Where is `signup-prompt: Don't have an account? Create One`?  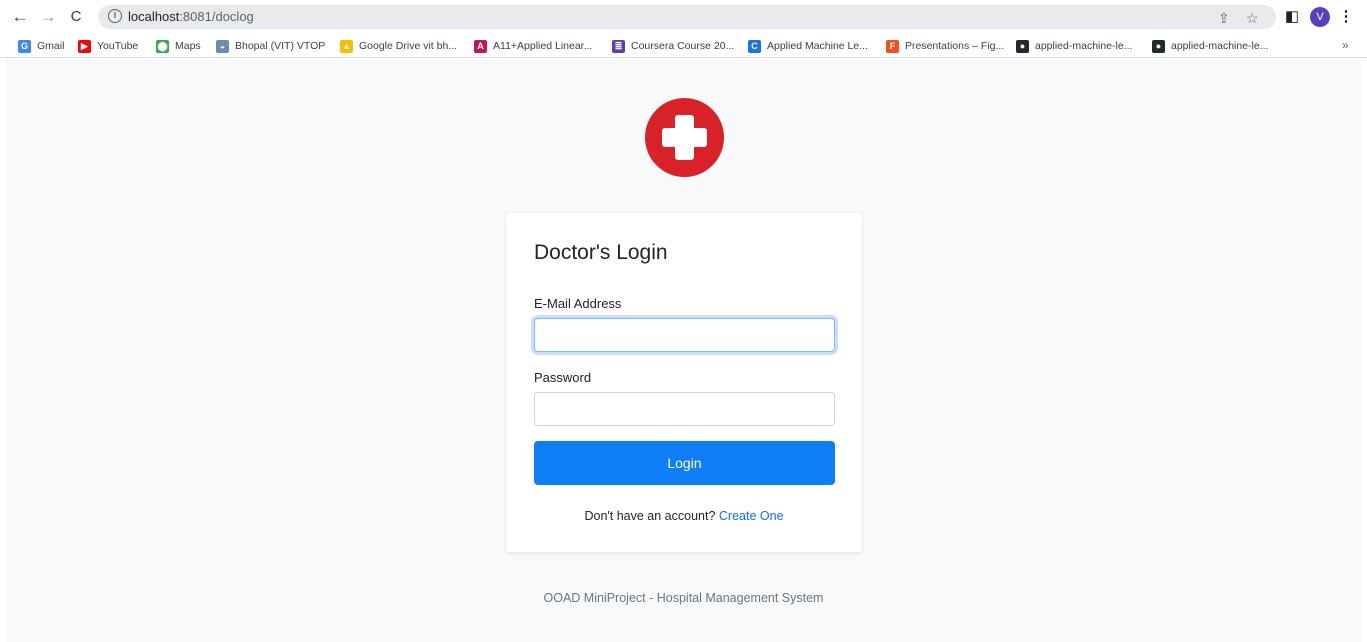 signup-prompt: Don't have an account? Create One is located at coordinates (684, 516).